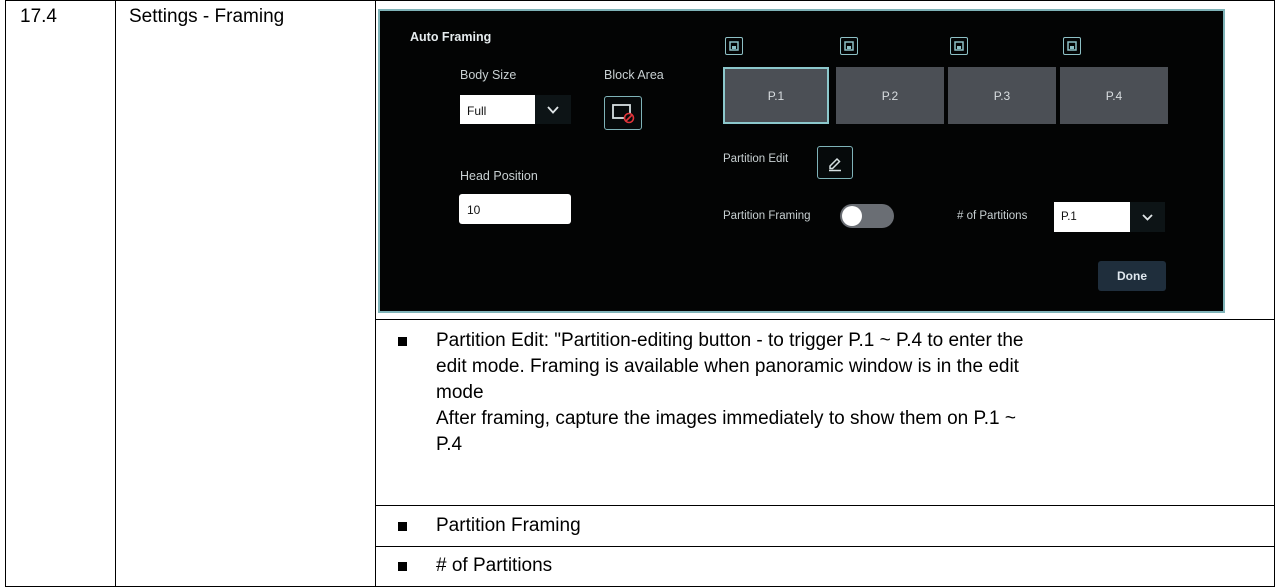  What do you see at coordinates (1002, 95) in the screenshot?
I see `partition-tile-p3: P.3` at bounding box center [1002, 95].